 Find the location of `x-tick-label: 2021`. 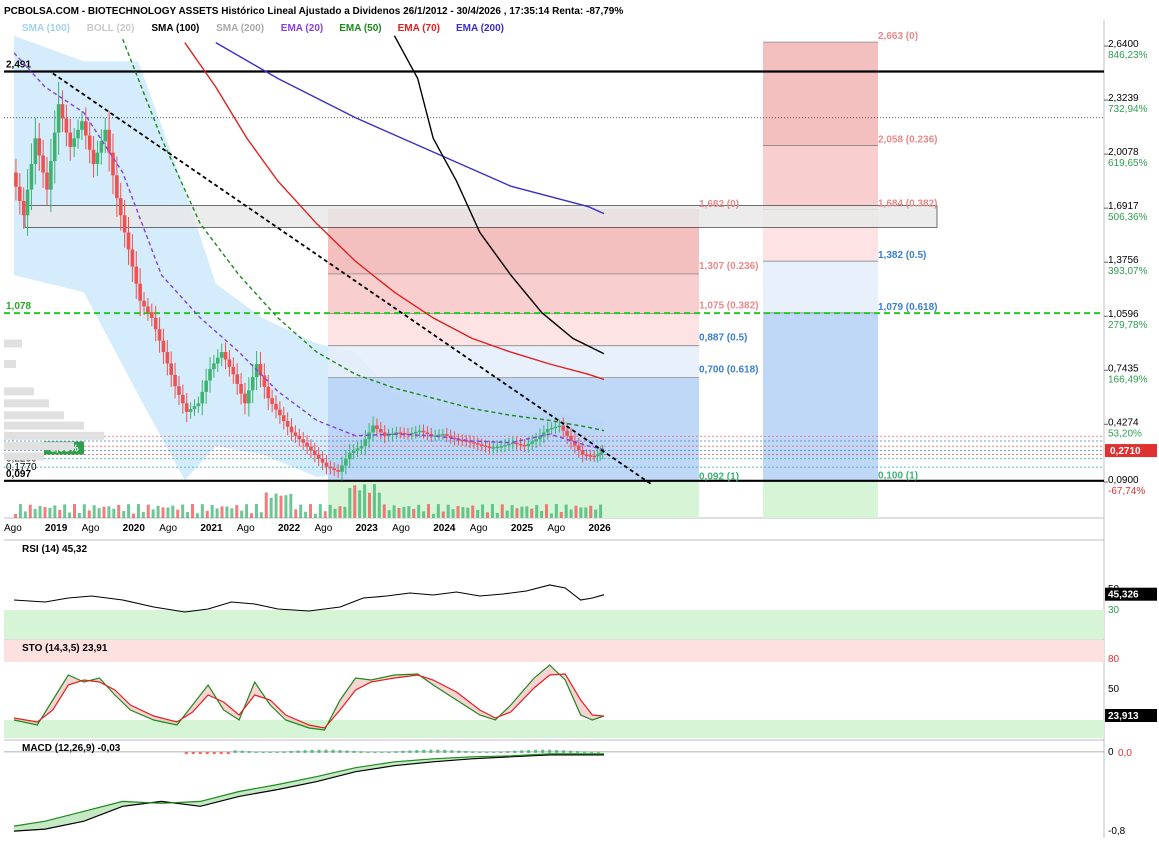

x-tick-label: 2021 is located at coordinates (211, 528).